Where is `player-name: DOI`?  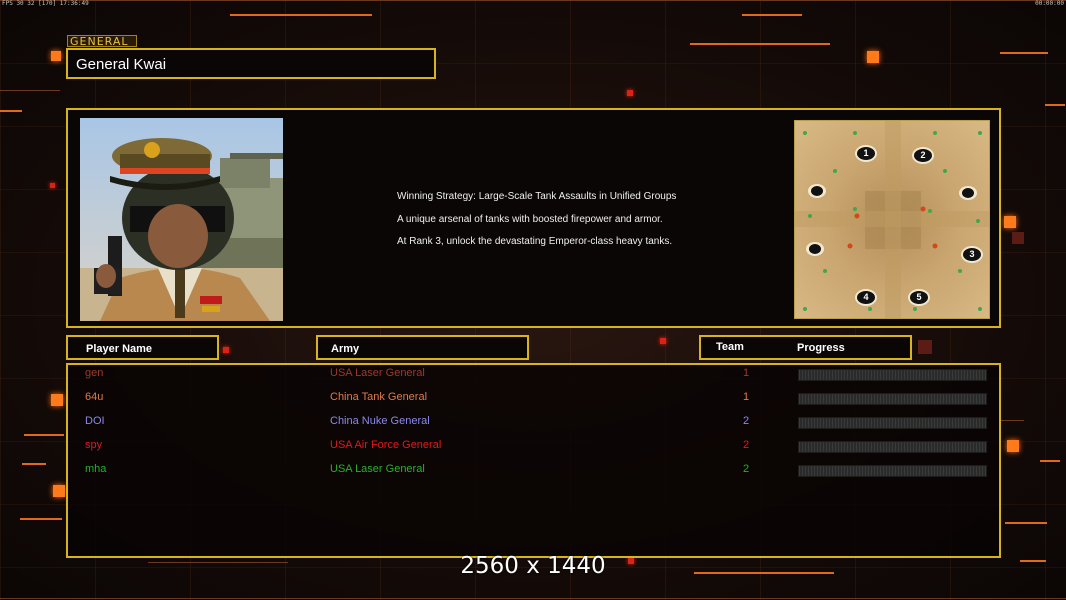 player-name: DOI is located at coordinates (95, 421).